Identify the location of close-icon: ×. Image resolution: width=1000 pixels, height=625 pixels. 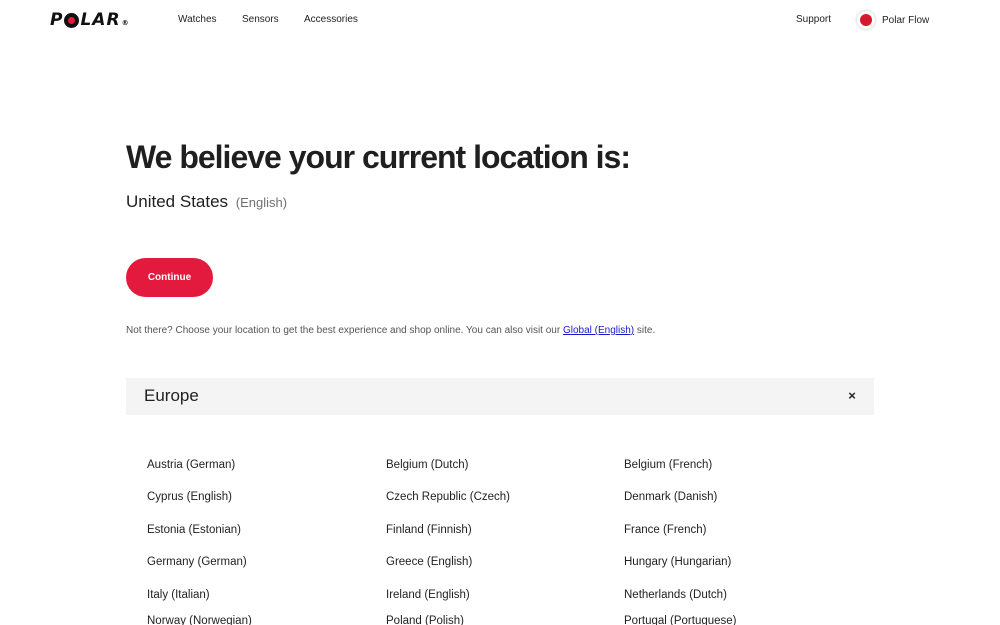
(852, 395).